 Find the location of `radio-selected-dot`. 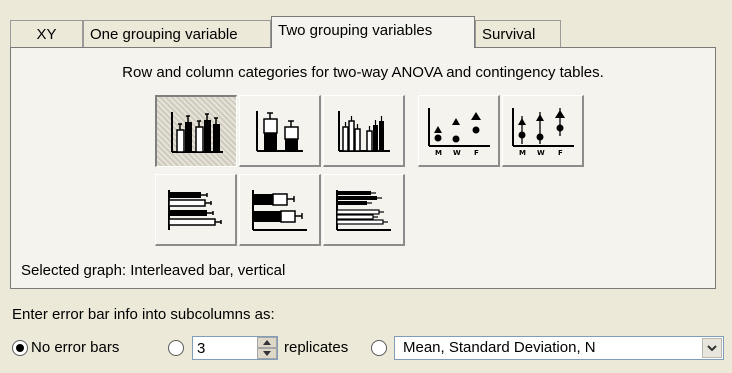

radio-selected-dot is located at coordinates (20, 348).